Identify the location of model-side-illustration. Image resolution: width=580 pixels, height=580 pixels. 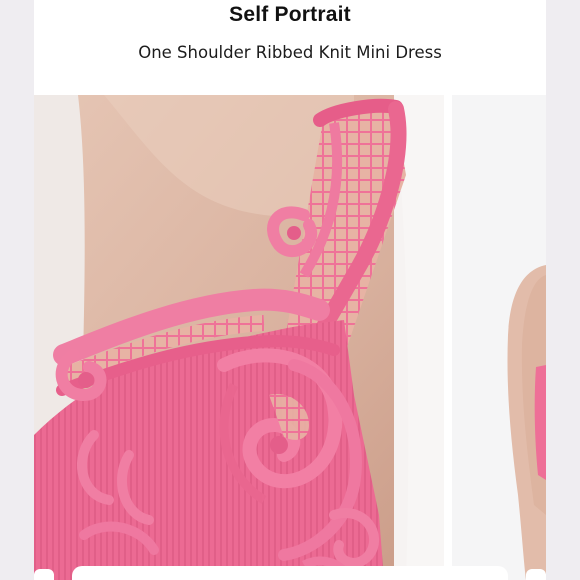
(499, 337).